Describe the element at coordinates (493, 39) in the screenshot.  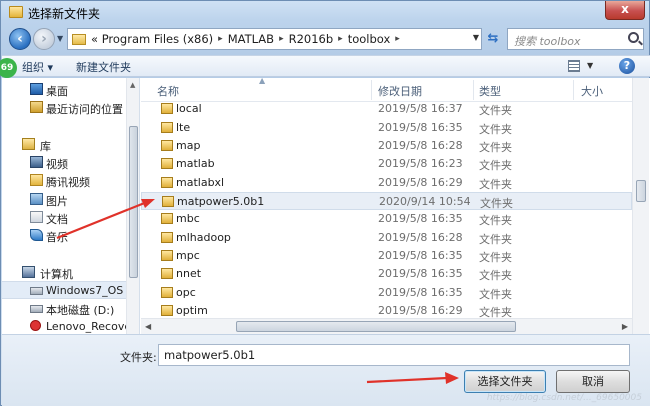
I see `refresh-icon: ⇆` at that location.